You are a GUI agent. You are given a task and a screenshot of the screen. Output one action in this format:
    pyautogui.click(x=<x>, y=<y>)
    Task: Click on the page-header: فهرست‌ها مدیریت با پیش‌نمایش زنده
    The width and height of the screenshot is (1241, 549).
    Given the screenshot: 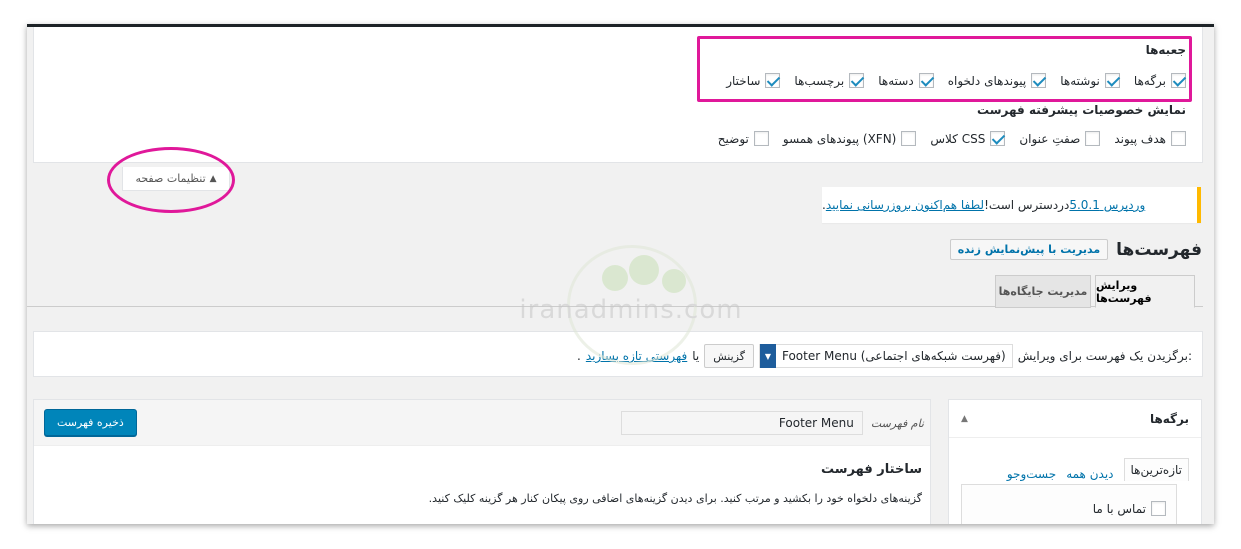 What is the action you would take?
    pyautogui.click(x=1075, y=249)
    